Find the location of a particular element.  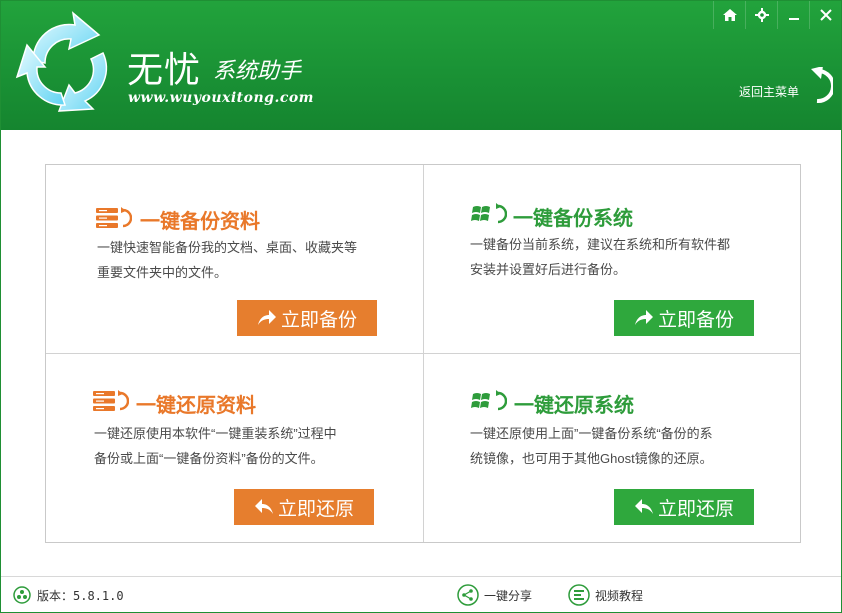

window-controls is located at coordinates (777, 15).